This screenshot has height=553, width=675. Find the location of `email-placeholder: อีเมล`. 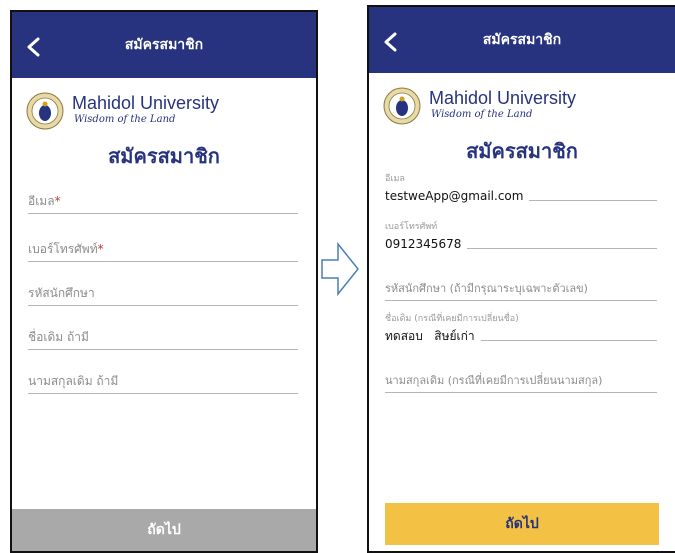

email-placeholder: อีเมล is located at coordinates (41, 201).